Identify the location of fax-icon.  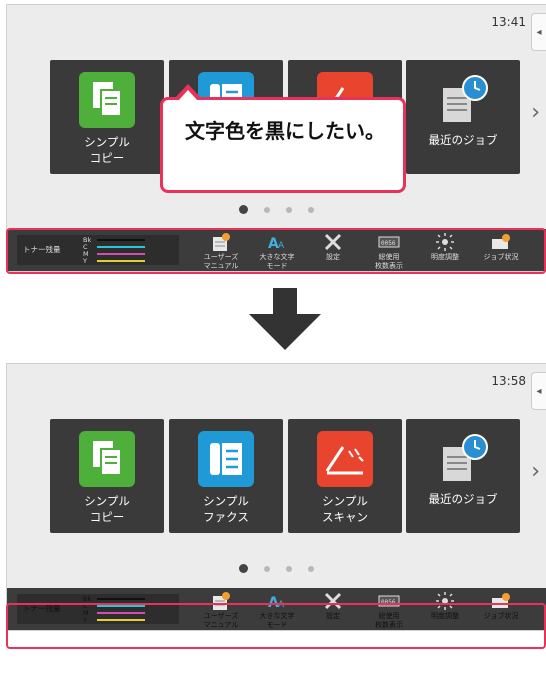
(226, 459).